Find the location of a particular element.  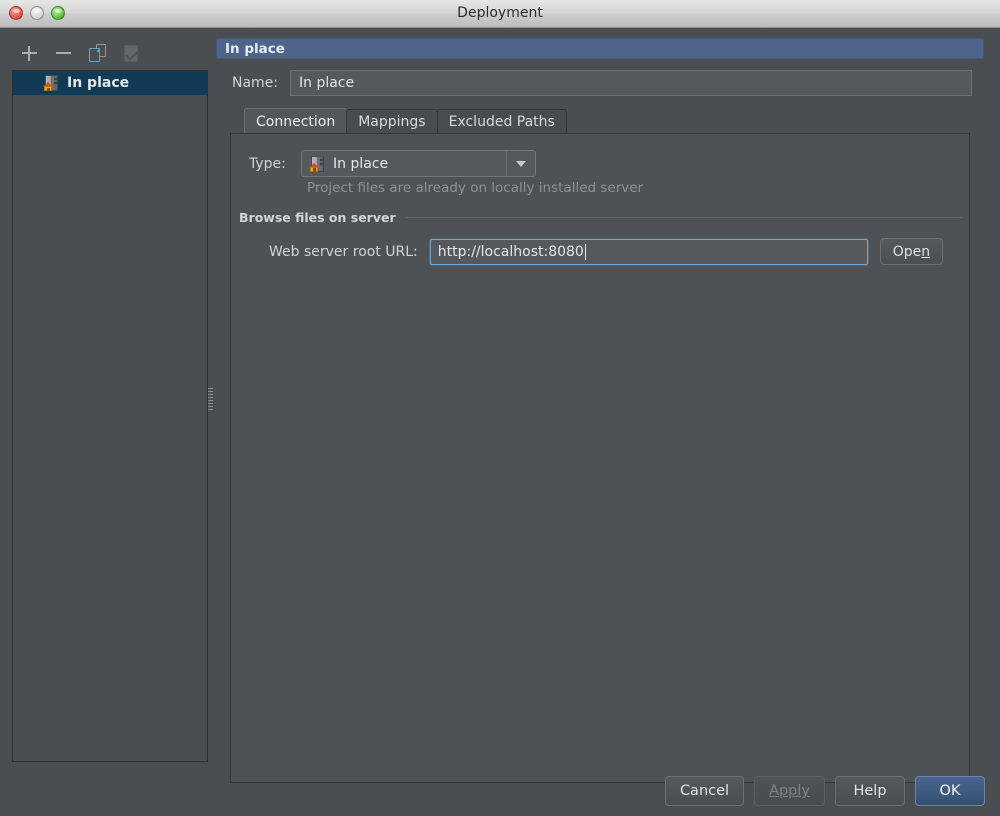

tab-mappings: Mappings is located at coordinates (392, 121).